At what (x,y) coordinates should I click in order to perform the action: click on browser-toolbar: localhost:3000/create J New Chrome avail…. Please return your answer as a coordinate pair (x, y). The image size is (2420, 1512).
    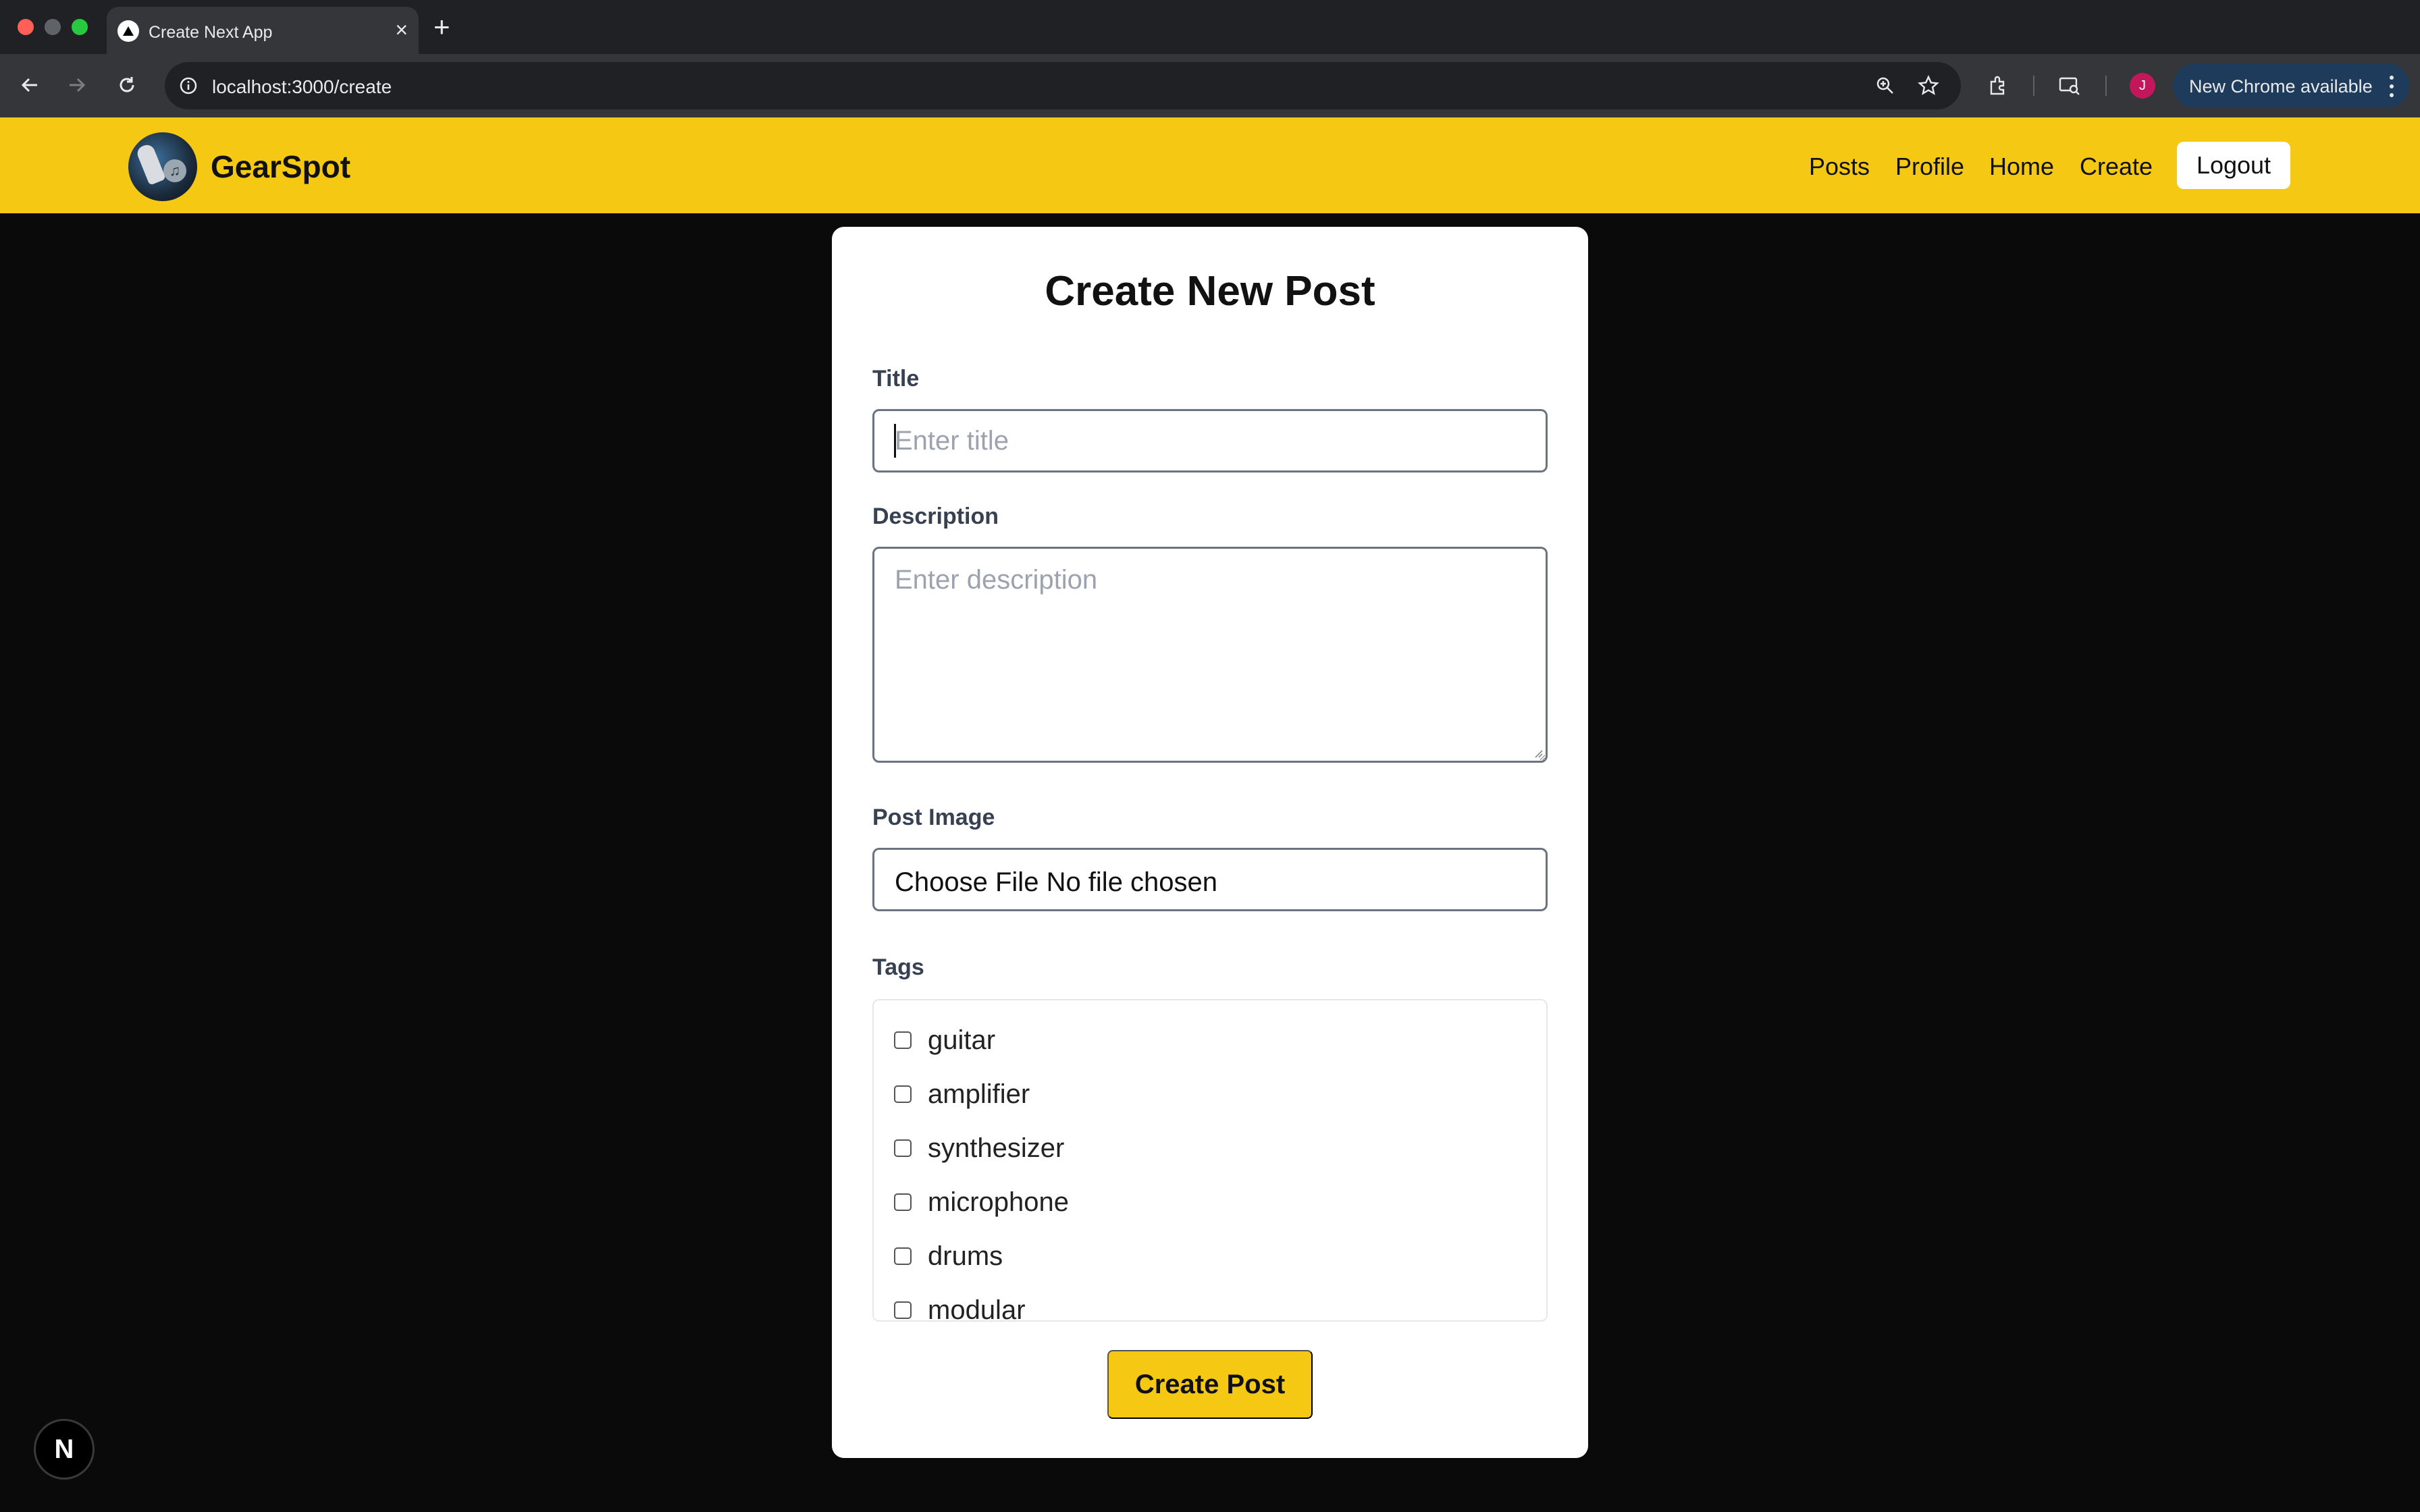
    Looking at the image, I should click on (1210, 85).